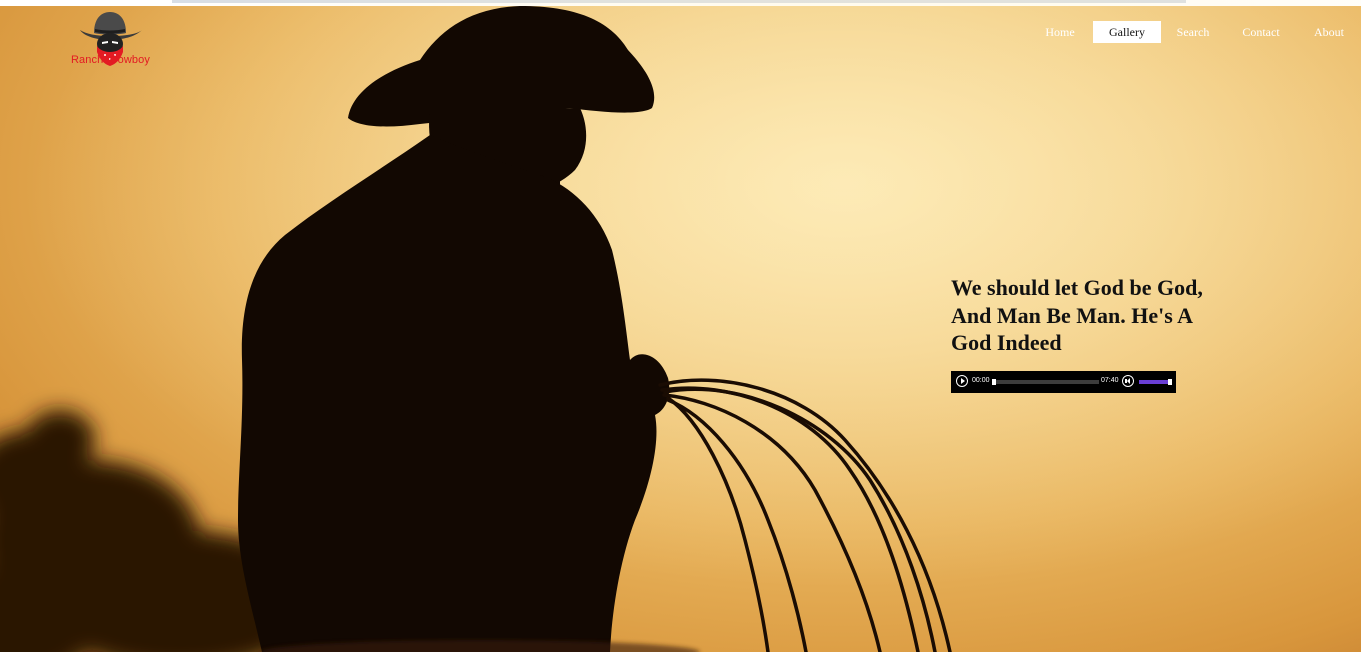 This screenshot has height=652, width=1361. I want to click on seek-thumb, so click(994, 382).